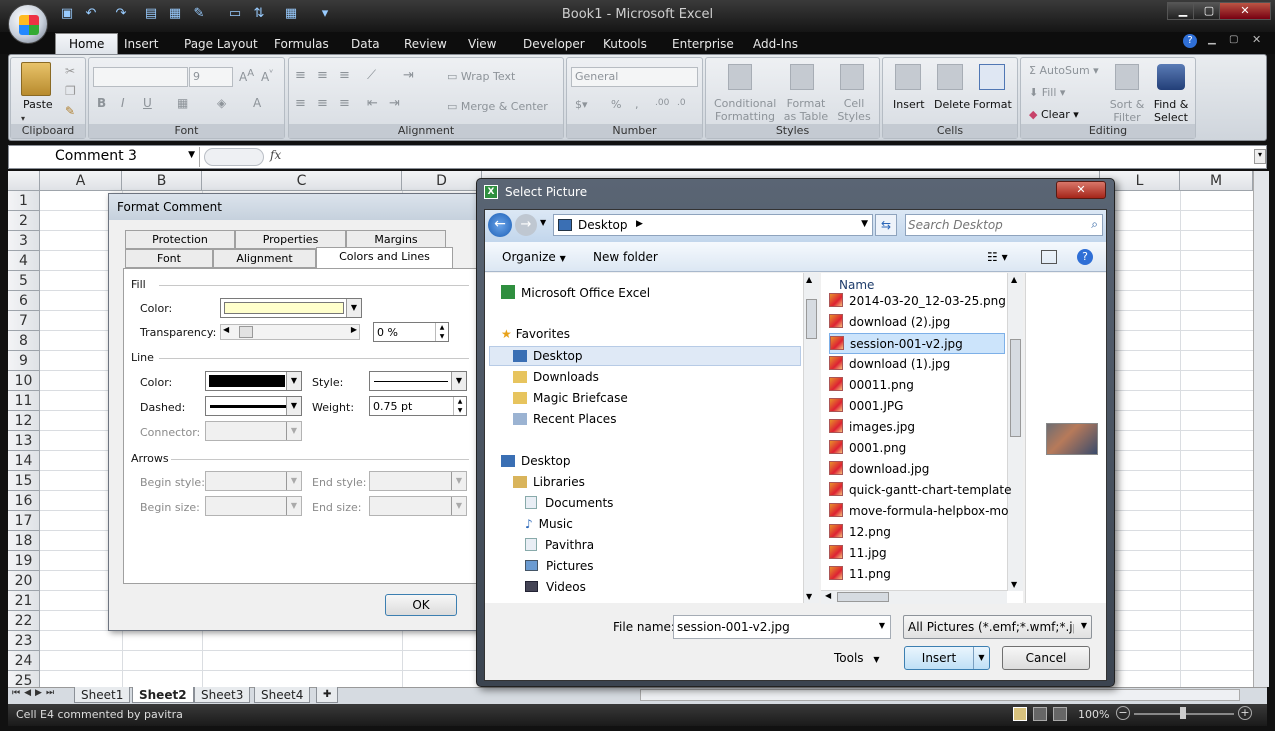 This screenshot has width=1275, height=731. What do you see at coordinates (1190, 41) in the screenshot?
I see `help-icon: ?` at bounding box center [1190, 41].